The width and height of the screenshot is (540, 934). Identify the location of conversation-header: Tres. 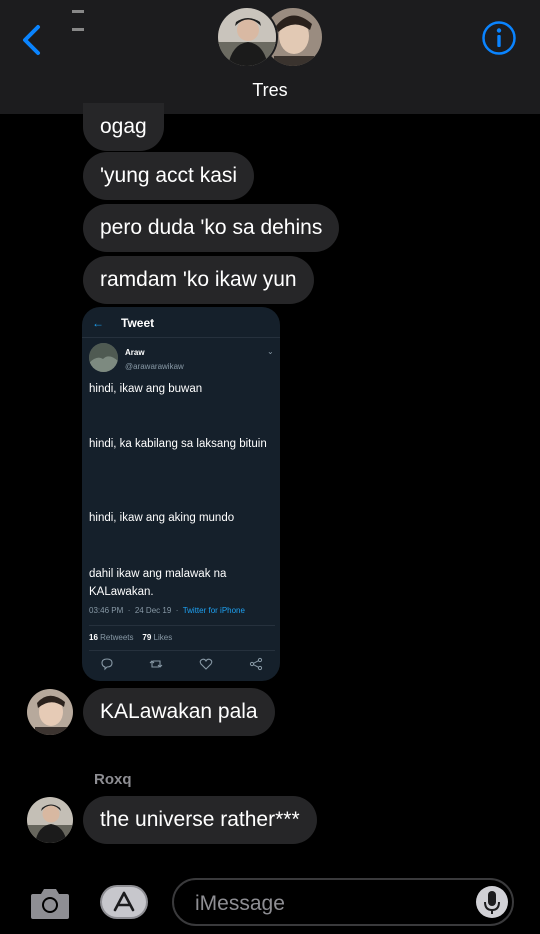
(270, 57).